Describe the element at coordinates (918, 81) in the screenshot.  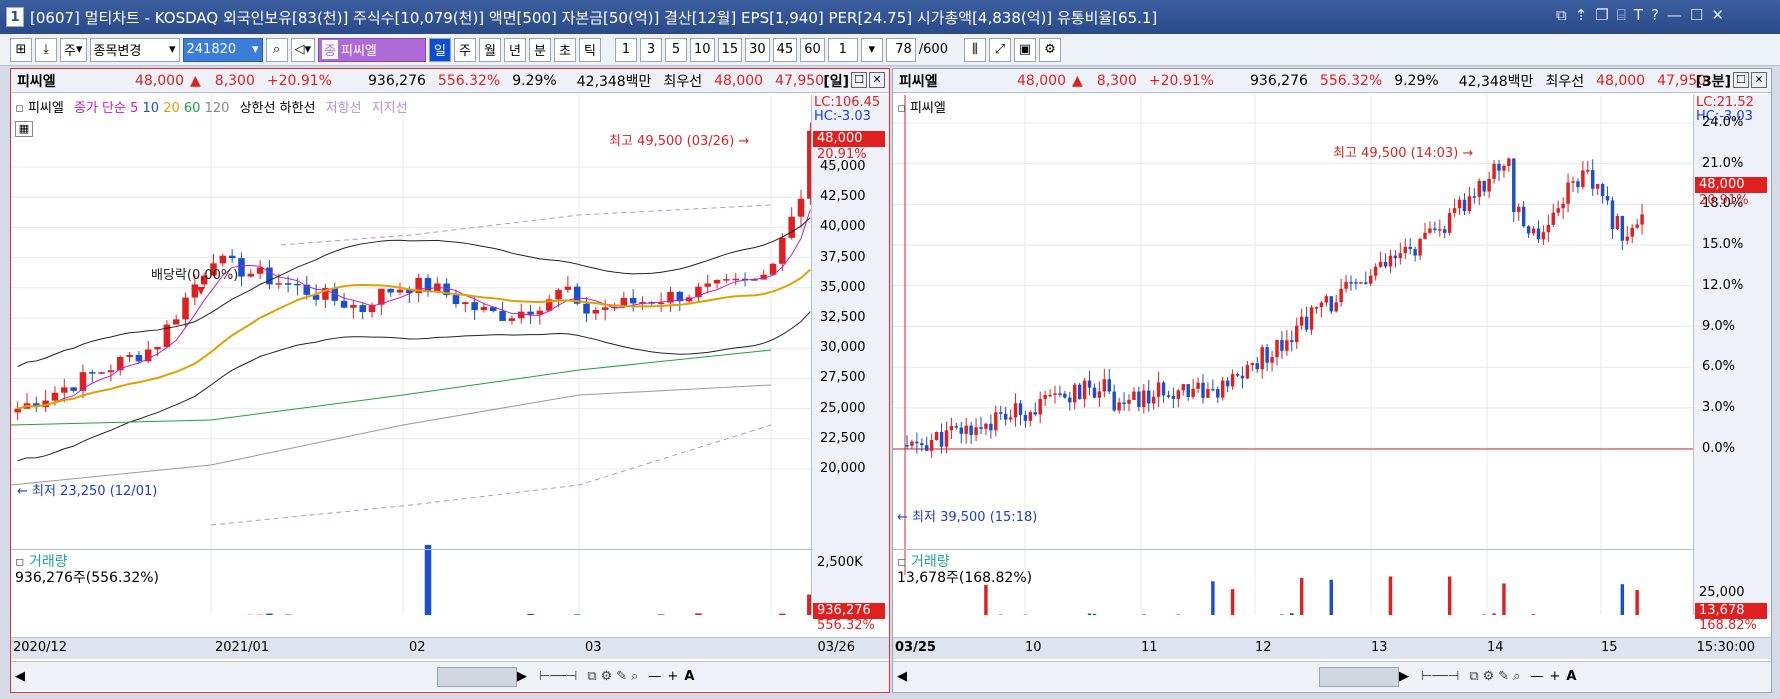
I see `info-name: 피씨엘` at that location.